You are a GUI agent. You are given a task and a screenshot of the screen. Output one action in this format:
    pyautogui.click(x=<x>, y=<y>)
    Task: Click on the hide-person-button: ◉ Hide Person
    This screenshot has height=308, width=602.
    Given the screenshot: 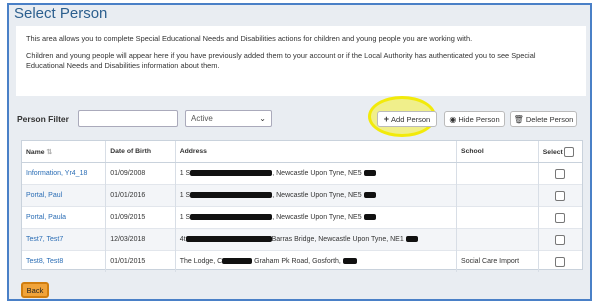 What is the action you would take?
    pyautogui.click(x=474, y=119)
    